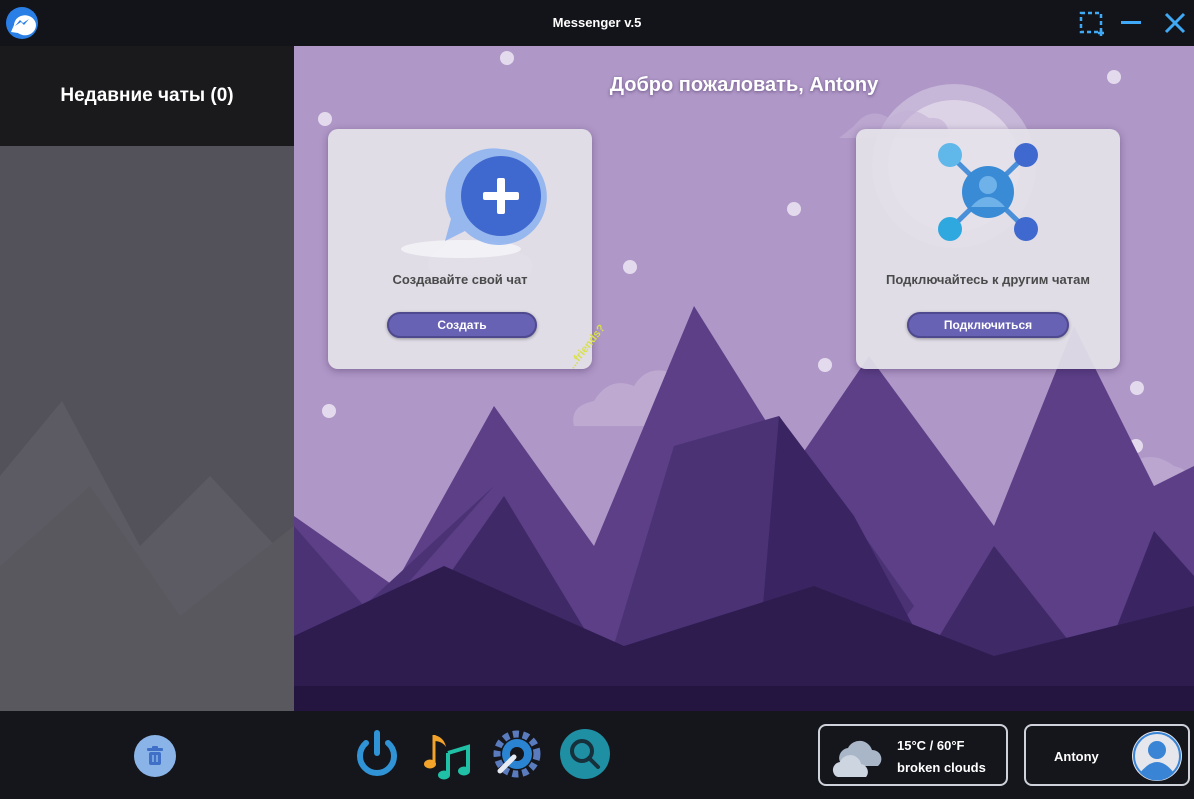 The image size is (1194, 799). I want to click on sidebar-header: Недавние чаты (0), so click(147, 96).